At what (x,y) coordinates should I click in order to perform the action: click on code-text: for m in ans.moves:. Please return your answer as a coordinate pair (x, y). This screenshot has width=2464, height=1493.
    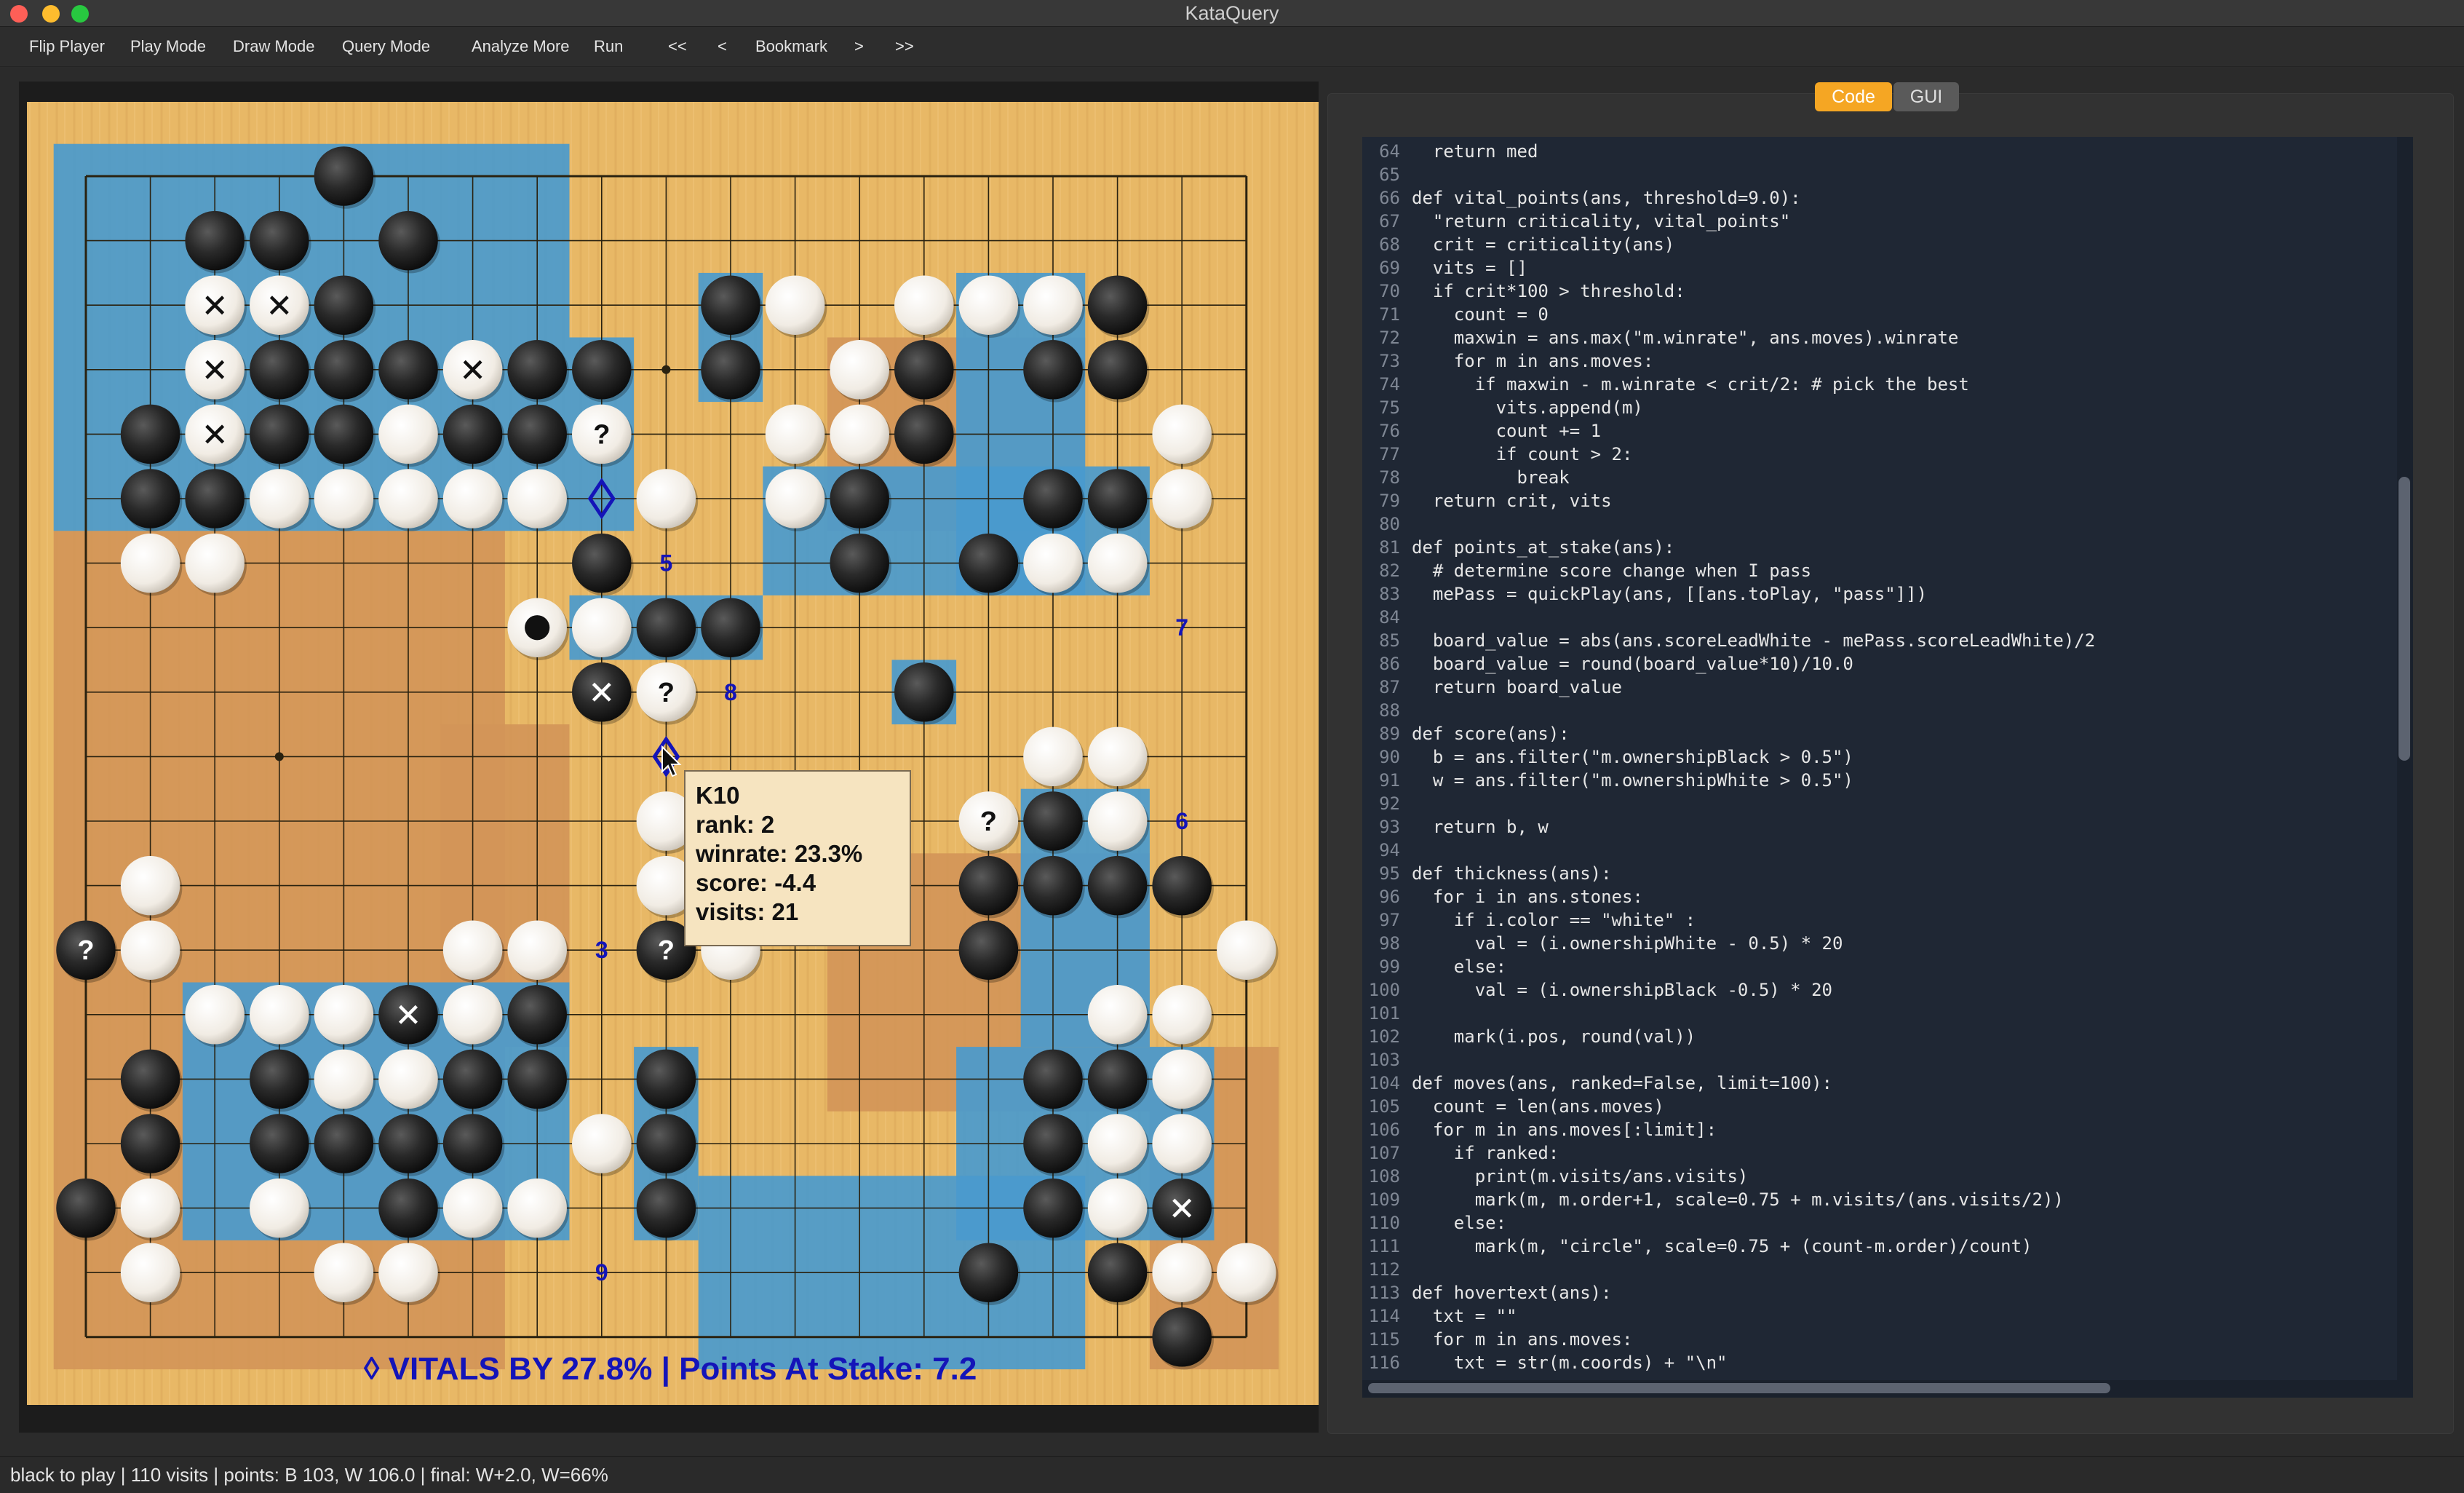
    Looking at the image, I should click on (1533, 361).